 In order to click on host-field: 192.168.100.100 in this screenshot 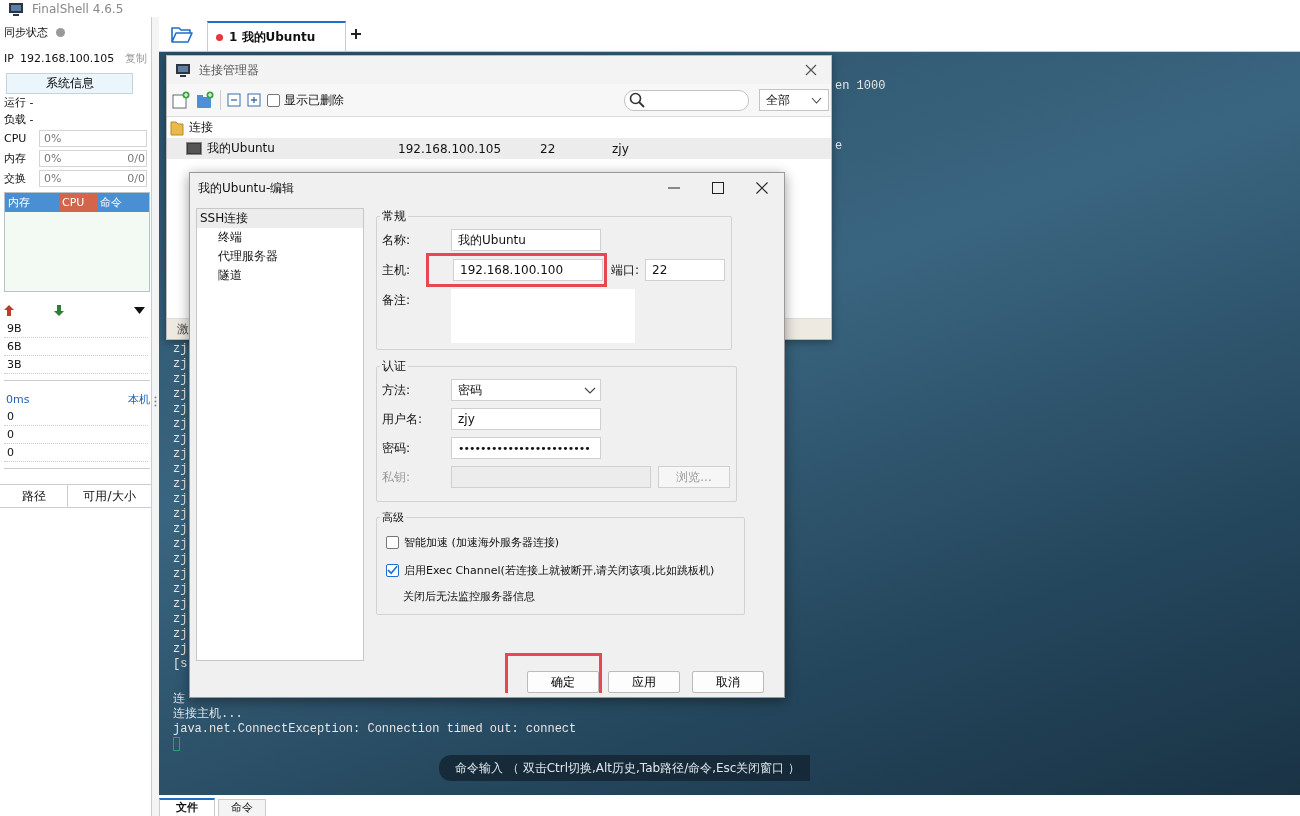, I will do `click(528, 270)`.